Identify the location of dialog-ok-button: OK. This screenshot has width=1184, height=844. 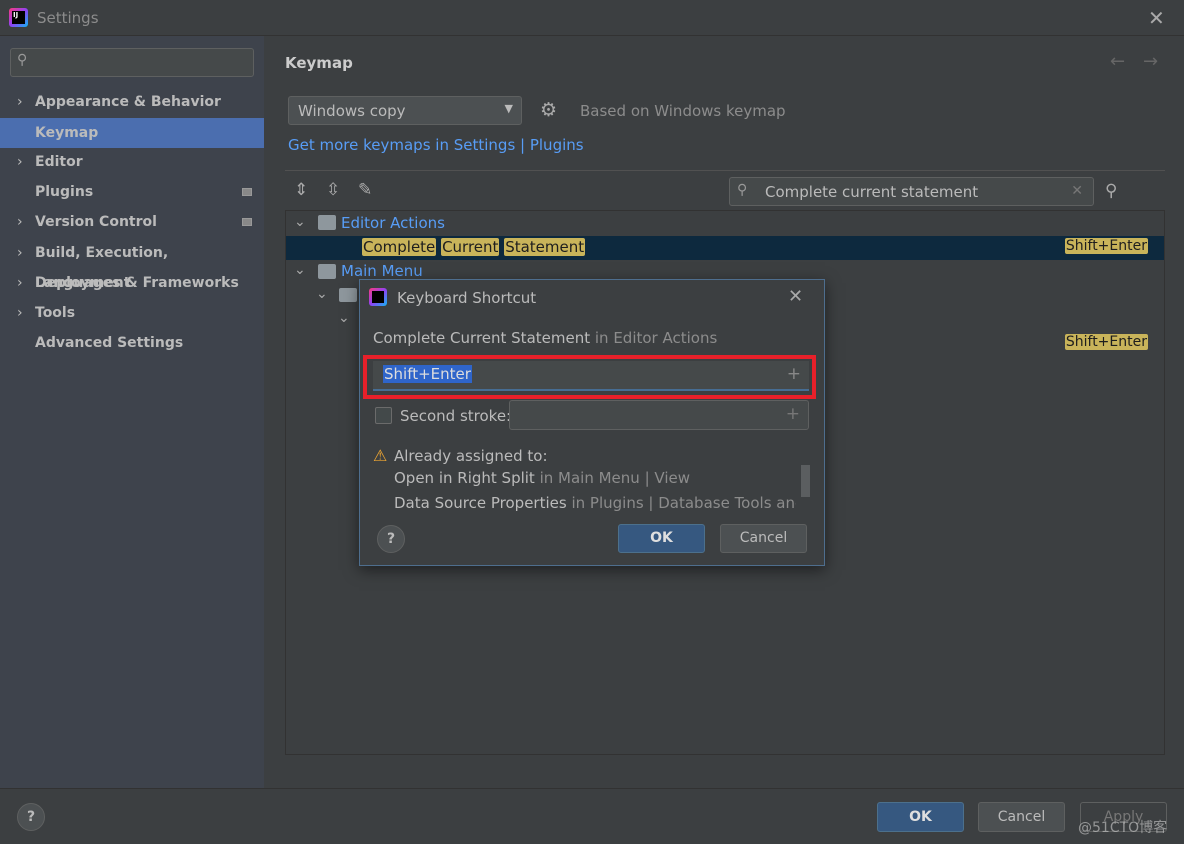
(661, 538).